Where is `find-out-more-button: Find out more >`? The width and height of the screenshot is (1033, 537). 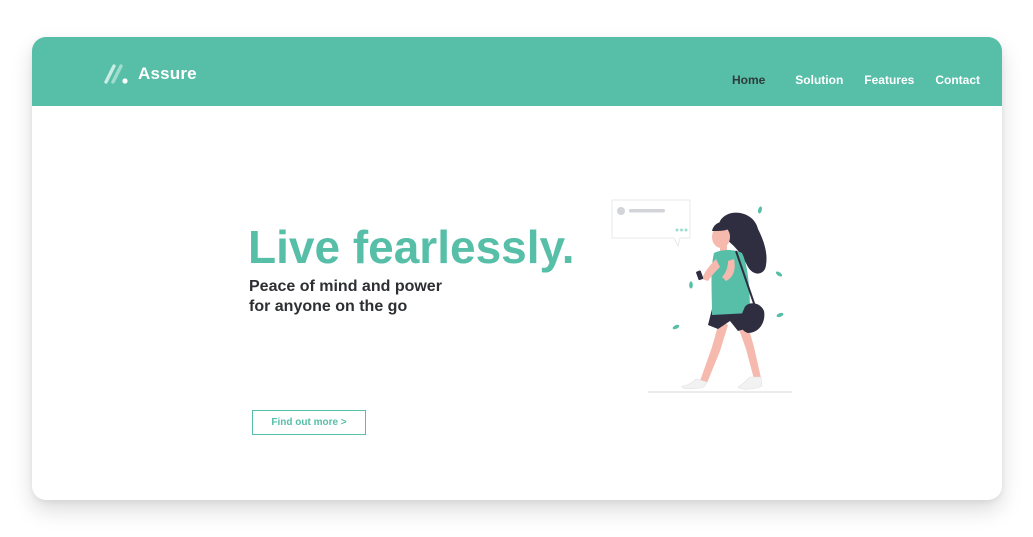
find-out-more-button: Find out more > is located at coordinates (309, 422).